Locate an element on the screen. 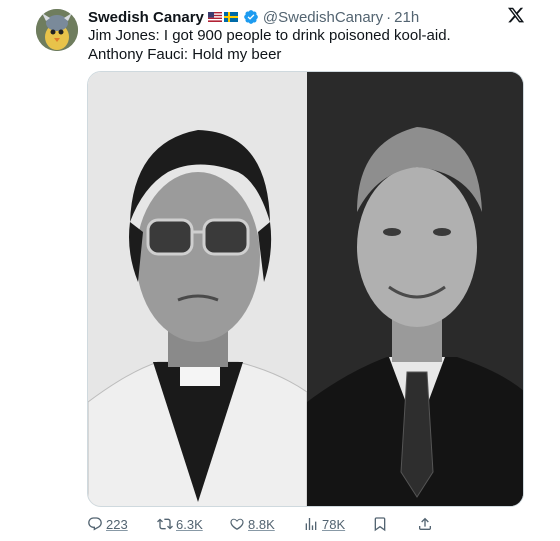  share-button is located at coordinates (426, 524).